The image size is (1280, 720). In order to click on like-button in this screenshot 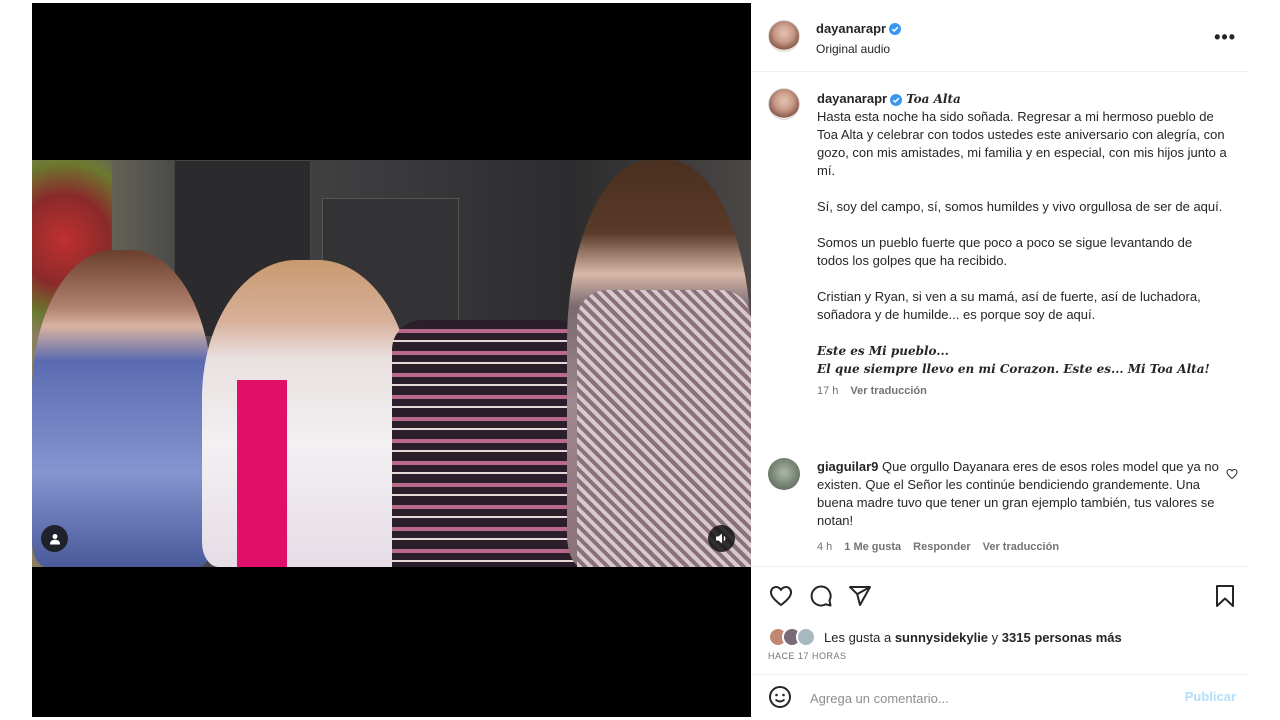, I will do `click(781, 596)`.